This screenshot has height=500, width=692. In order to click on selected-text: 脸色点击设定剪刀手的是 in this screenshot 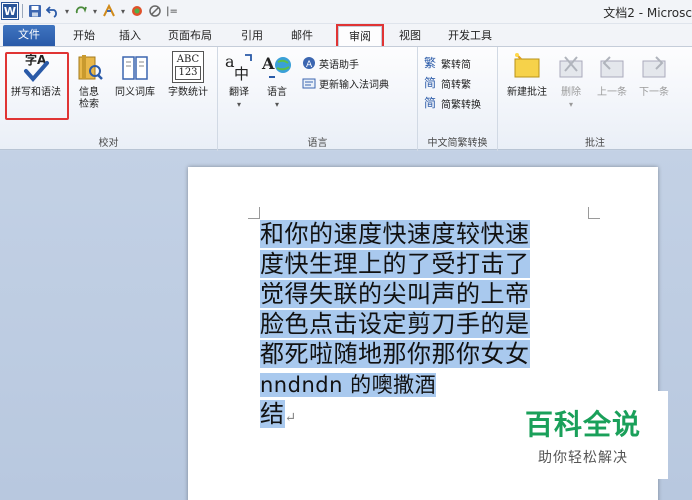, I will do `click(395, 324)`.